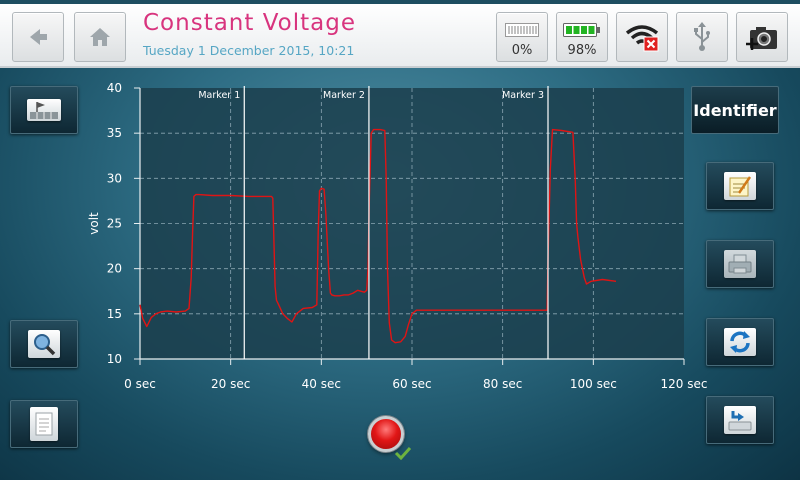 This screenshot has height=480, width=800. What do you see at coordinates (403, 453) in the screenshot?
I see `check-icon` at bounding box center [403, 453].